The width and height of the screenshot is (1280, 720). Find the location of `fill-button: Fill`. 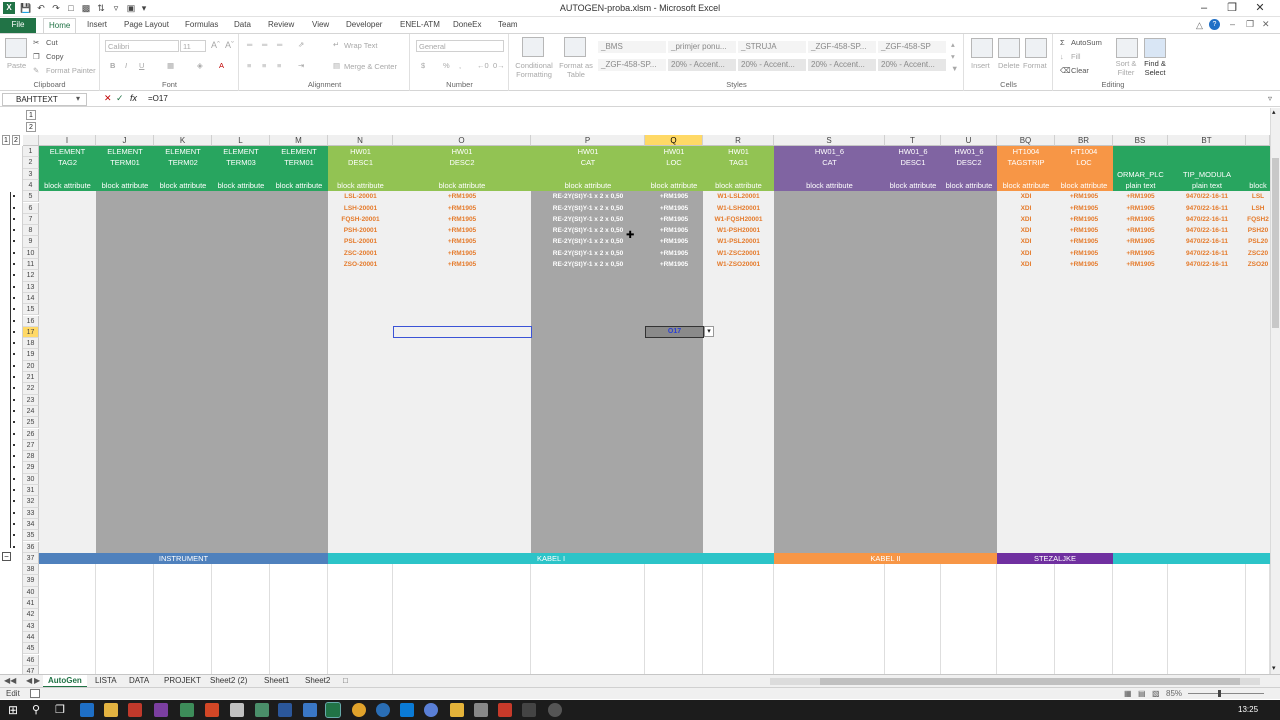

fill-button: Fill is located at coordinates (1076, 56).